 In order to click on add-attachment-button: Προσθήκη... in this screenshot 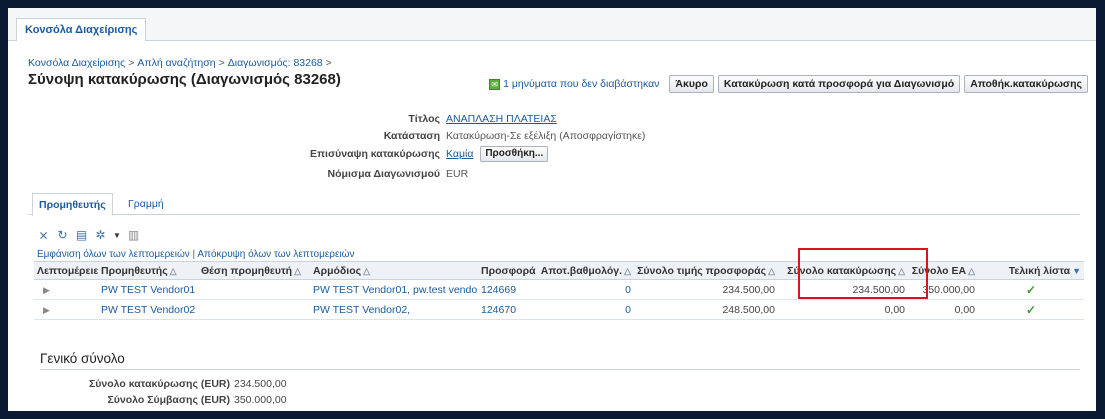, I will do `click(514, 154)`.